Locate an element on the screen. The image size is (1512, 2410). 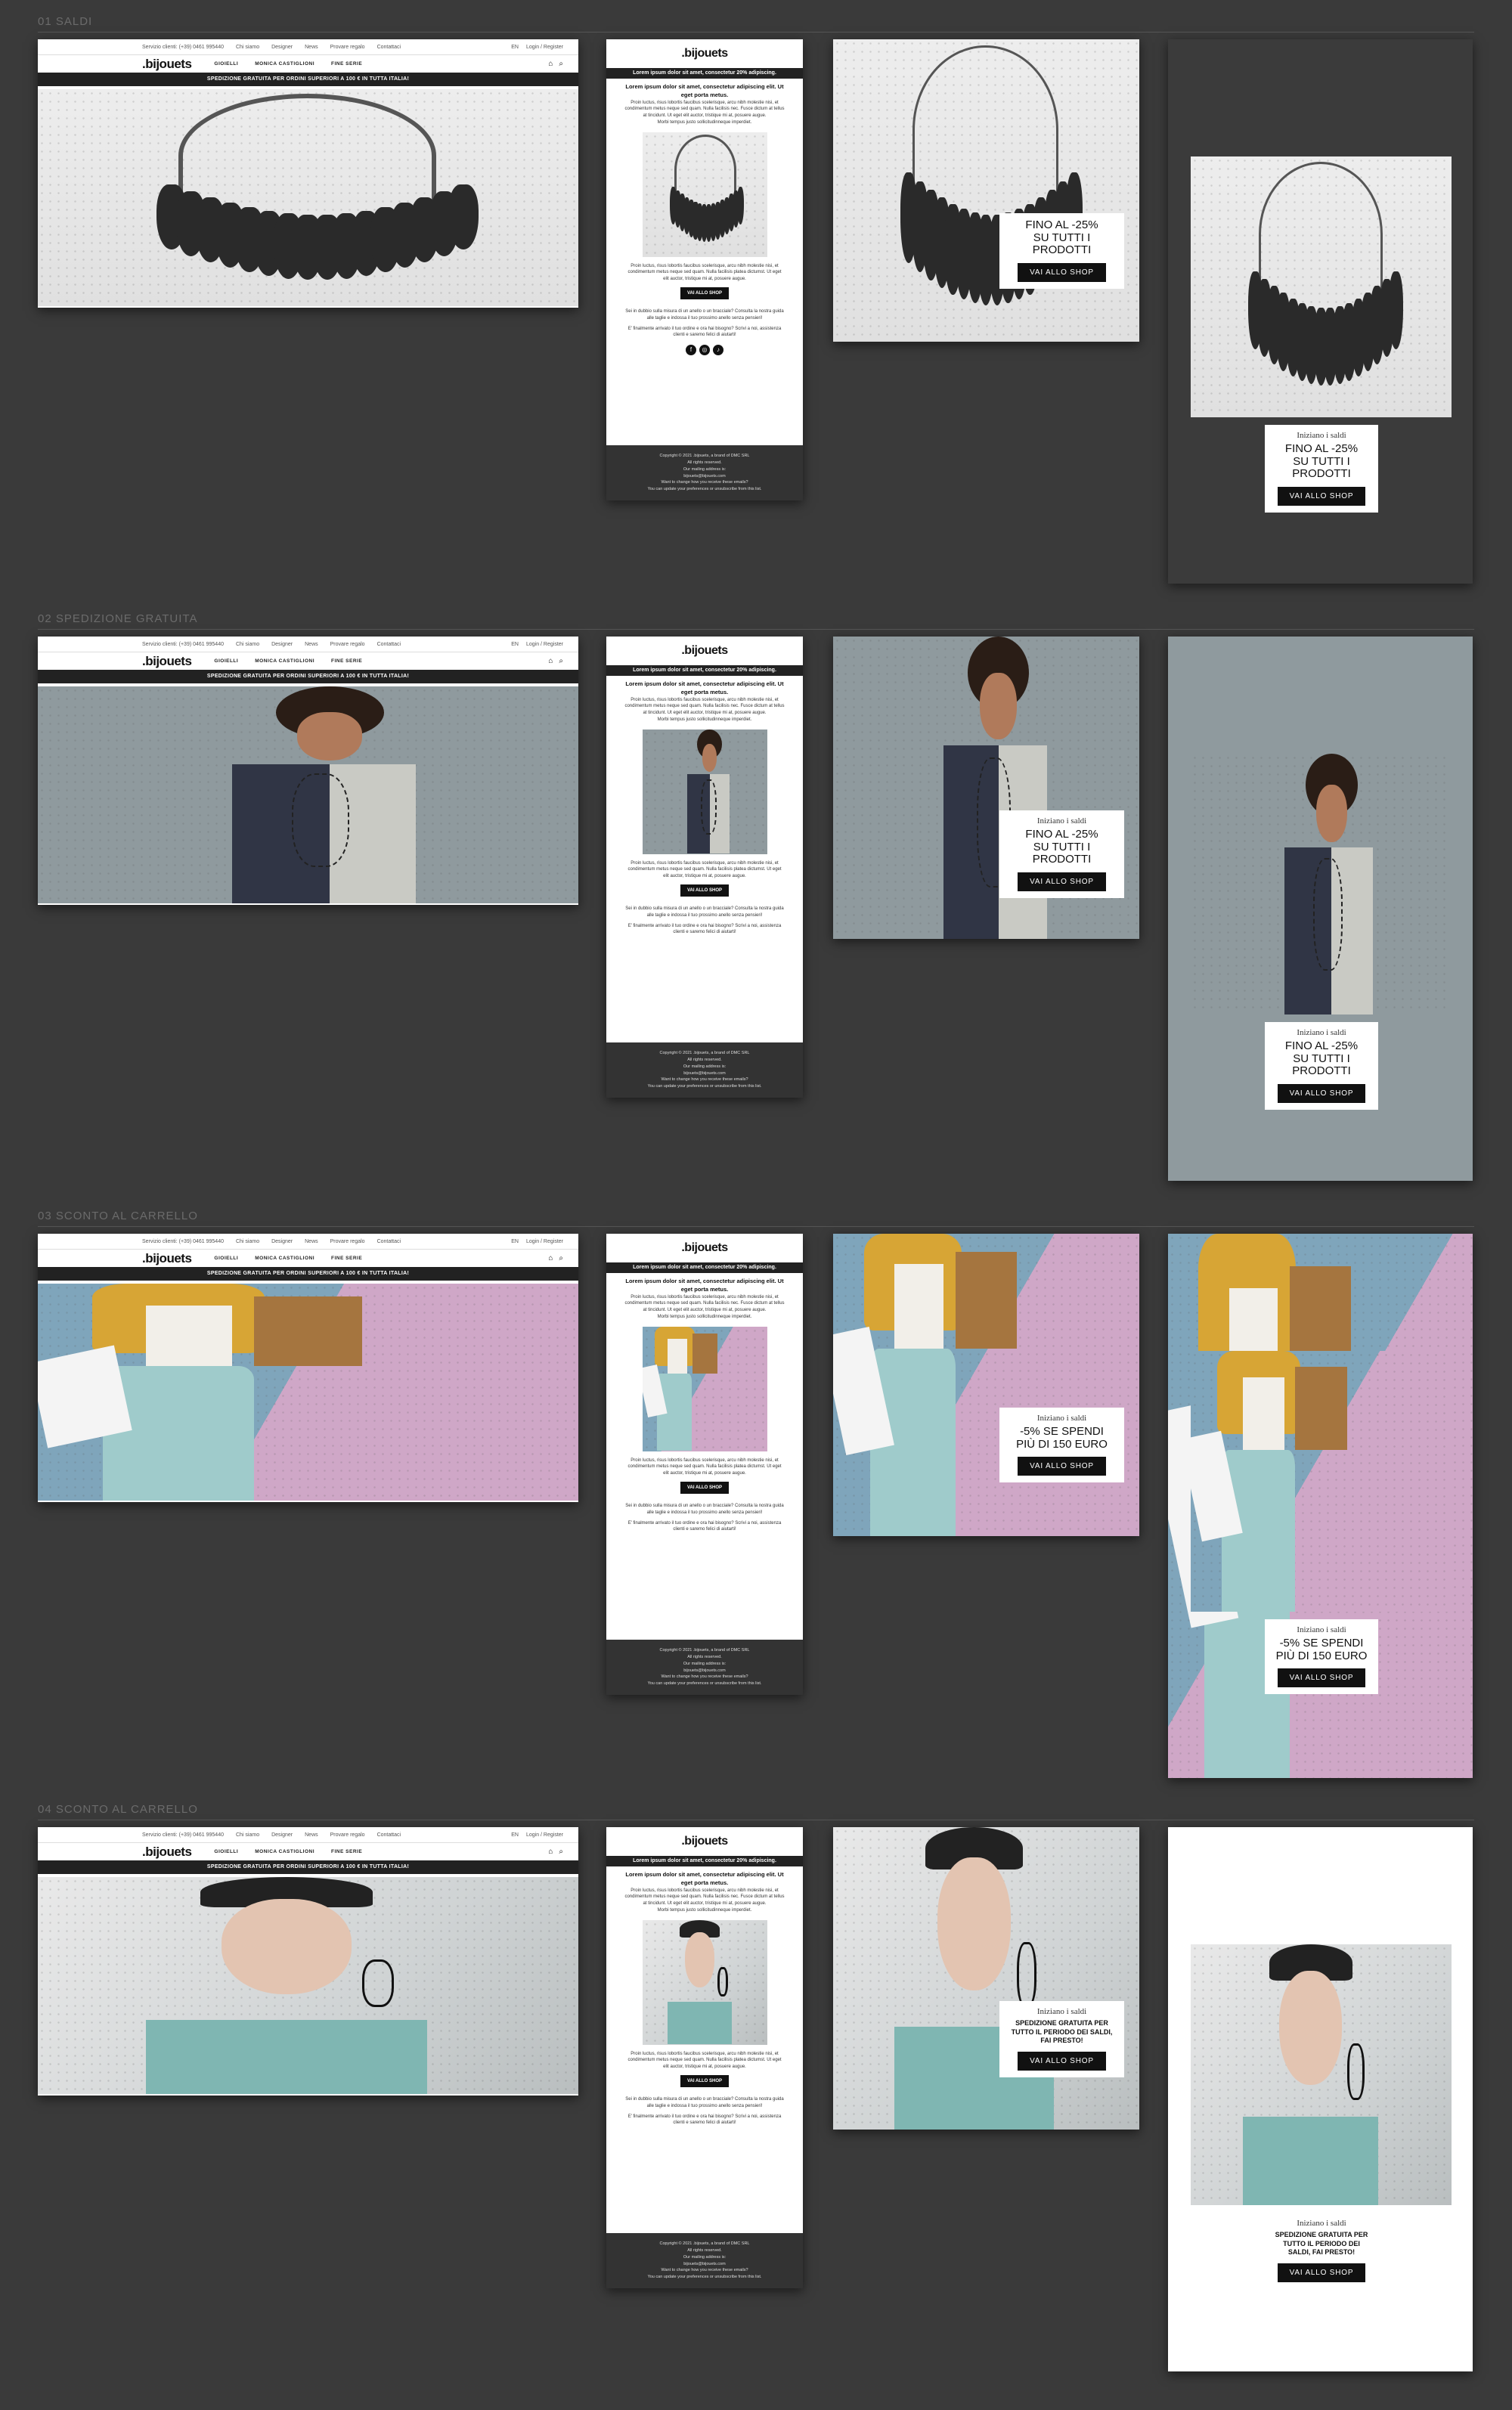
social-icons: f ◎ ♪ is located at coordinates (704, 350).